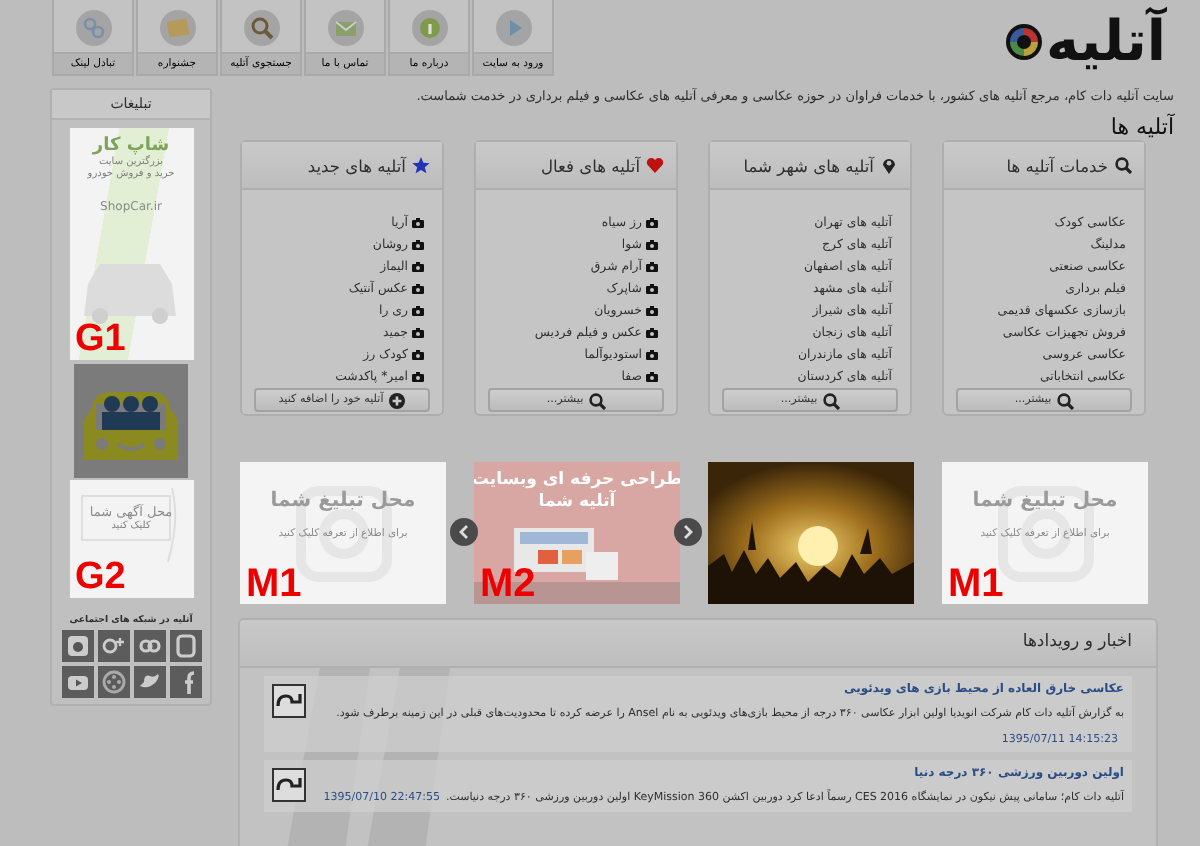  I want to click on next-button, so click(688, 532).